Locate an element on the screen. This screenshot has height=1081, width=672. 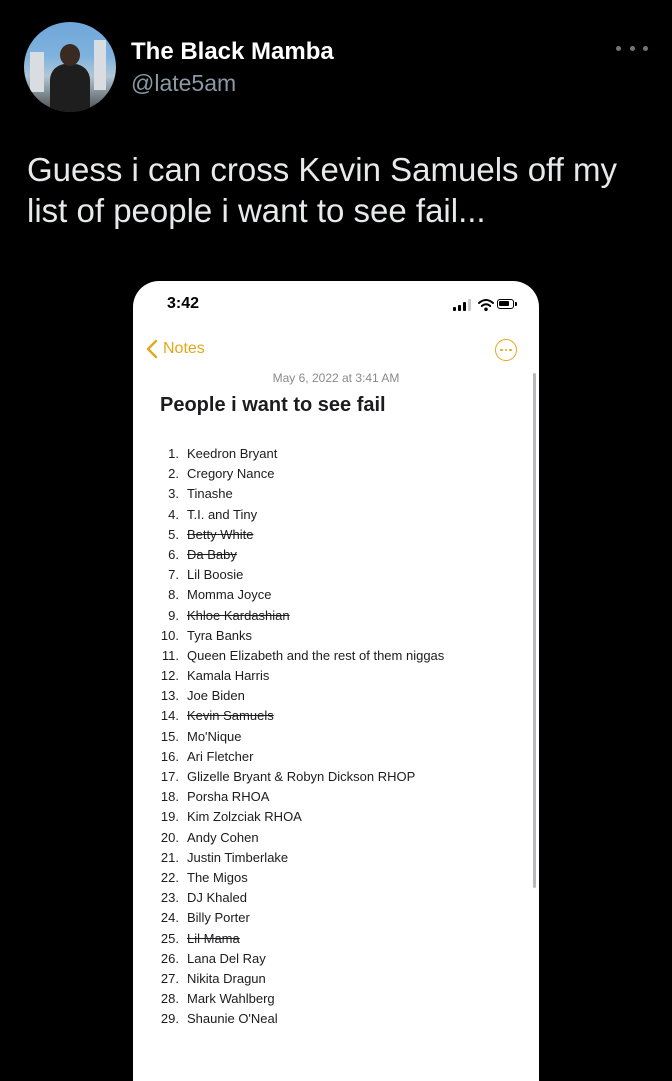
list-item: 12. Kamala Harris is located at coordinates (343, 676).